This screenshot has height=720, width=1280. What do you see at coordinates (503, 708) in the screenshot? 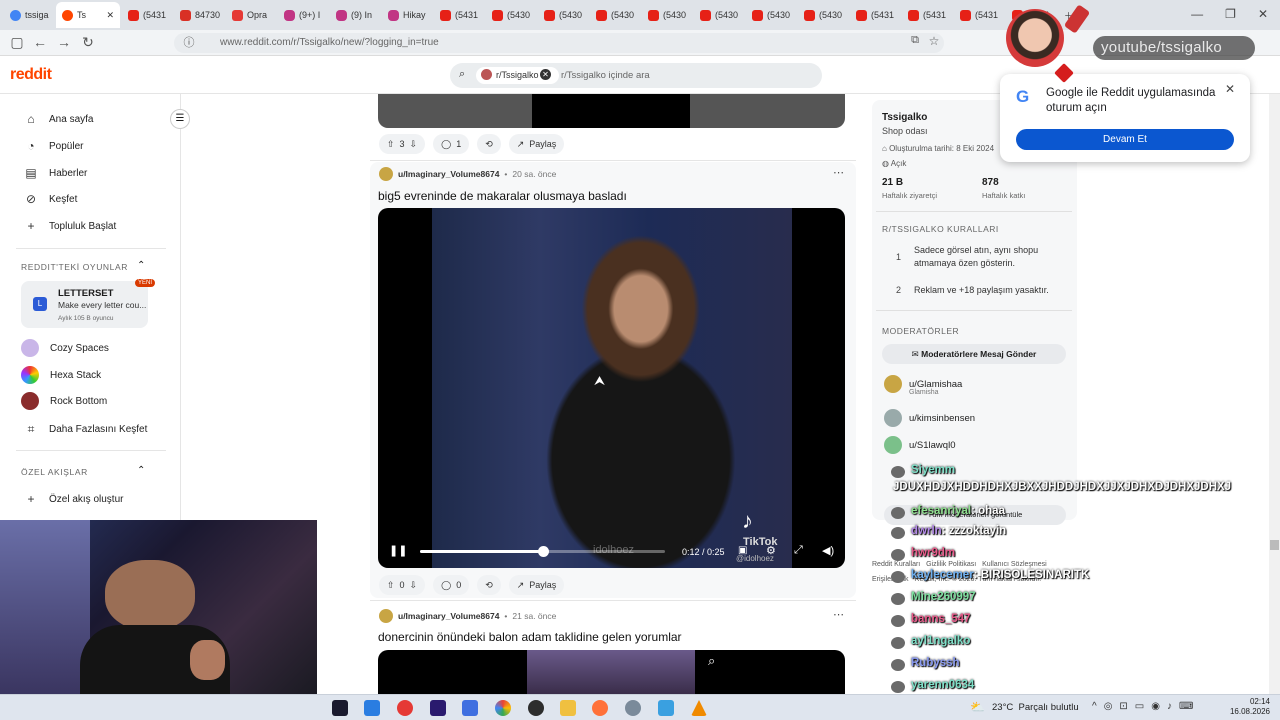
I see `chrome-icon` at bounding box center [503, 708].